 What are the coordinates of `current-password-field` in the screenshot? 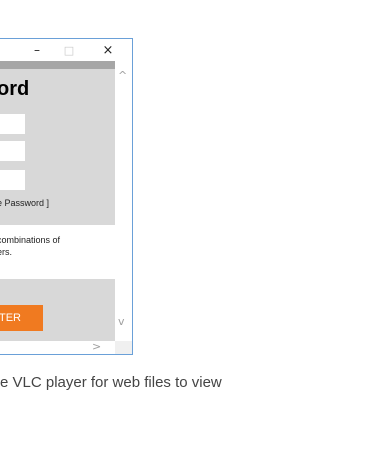 It's located at (12, 124).